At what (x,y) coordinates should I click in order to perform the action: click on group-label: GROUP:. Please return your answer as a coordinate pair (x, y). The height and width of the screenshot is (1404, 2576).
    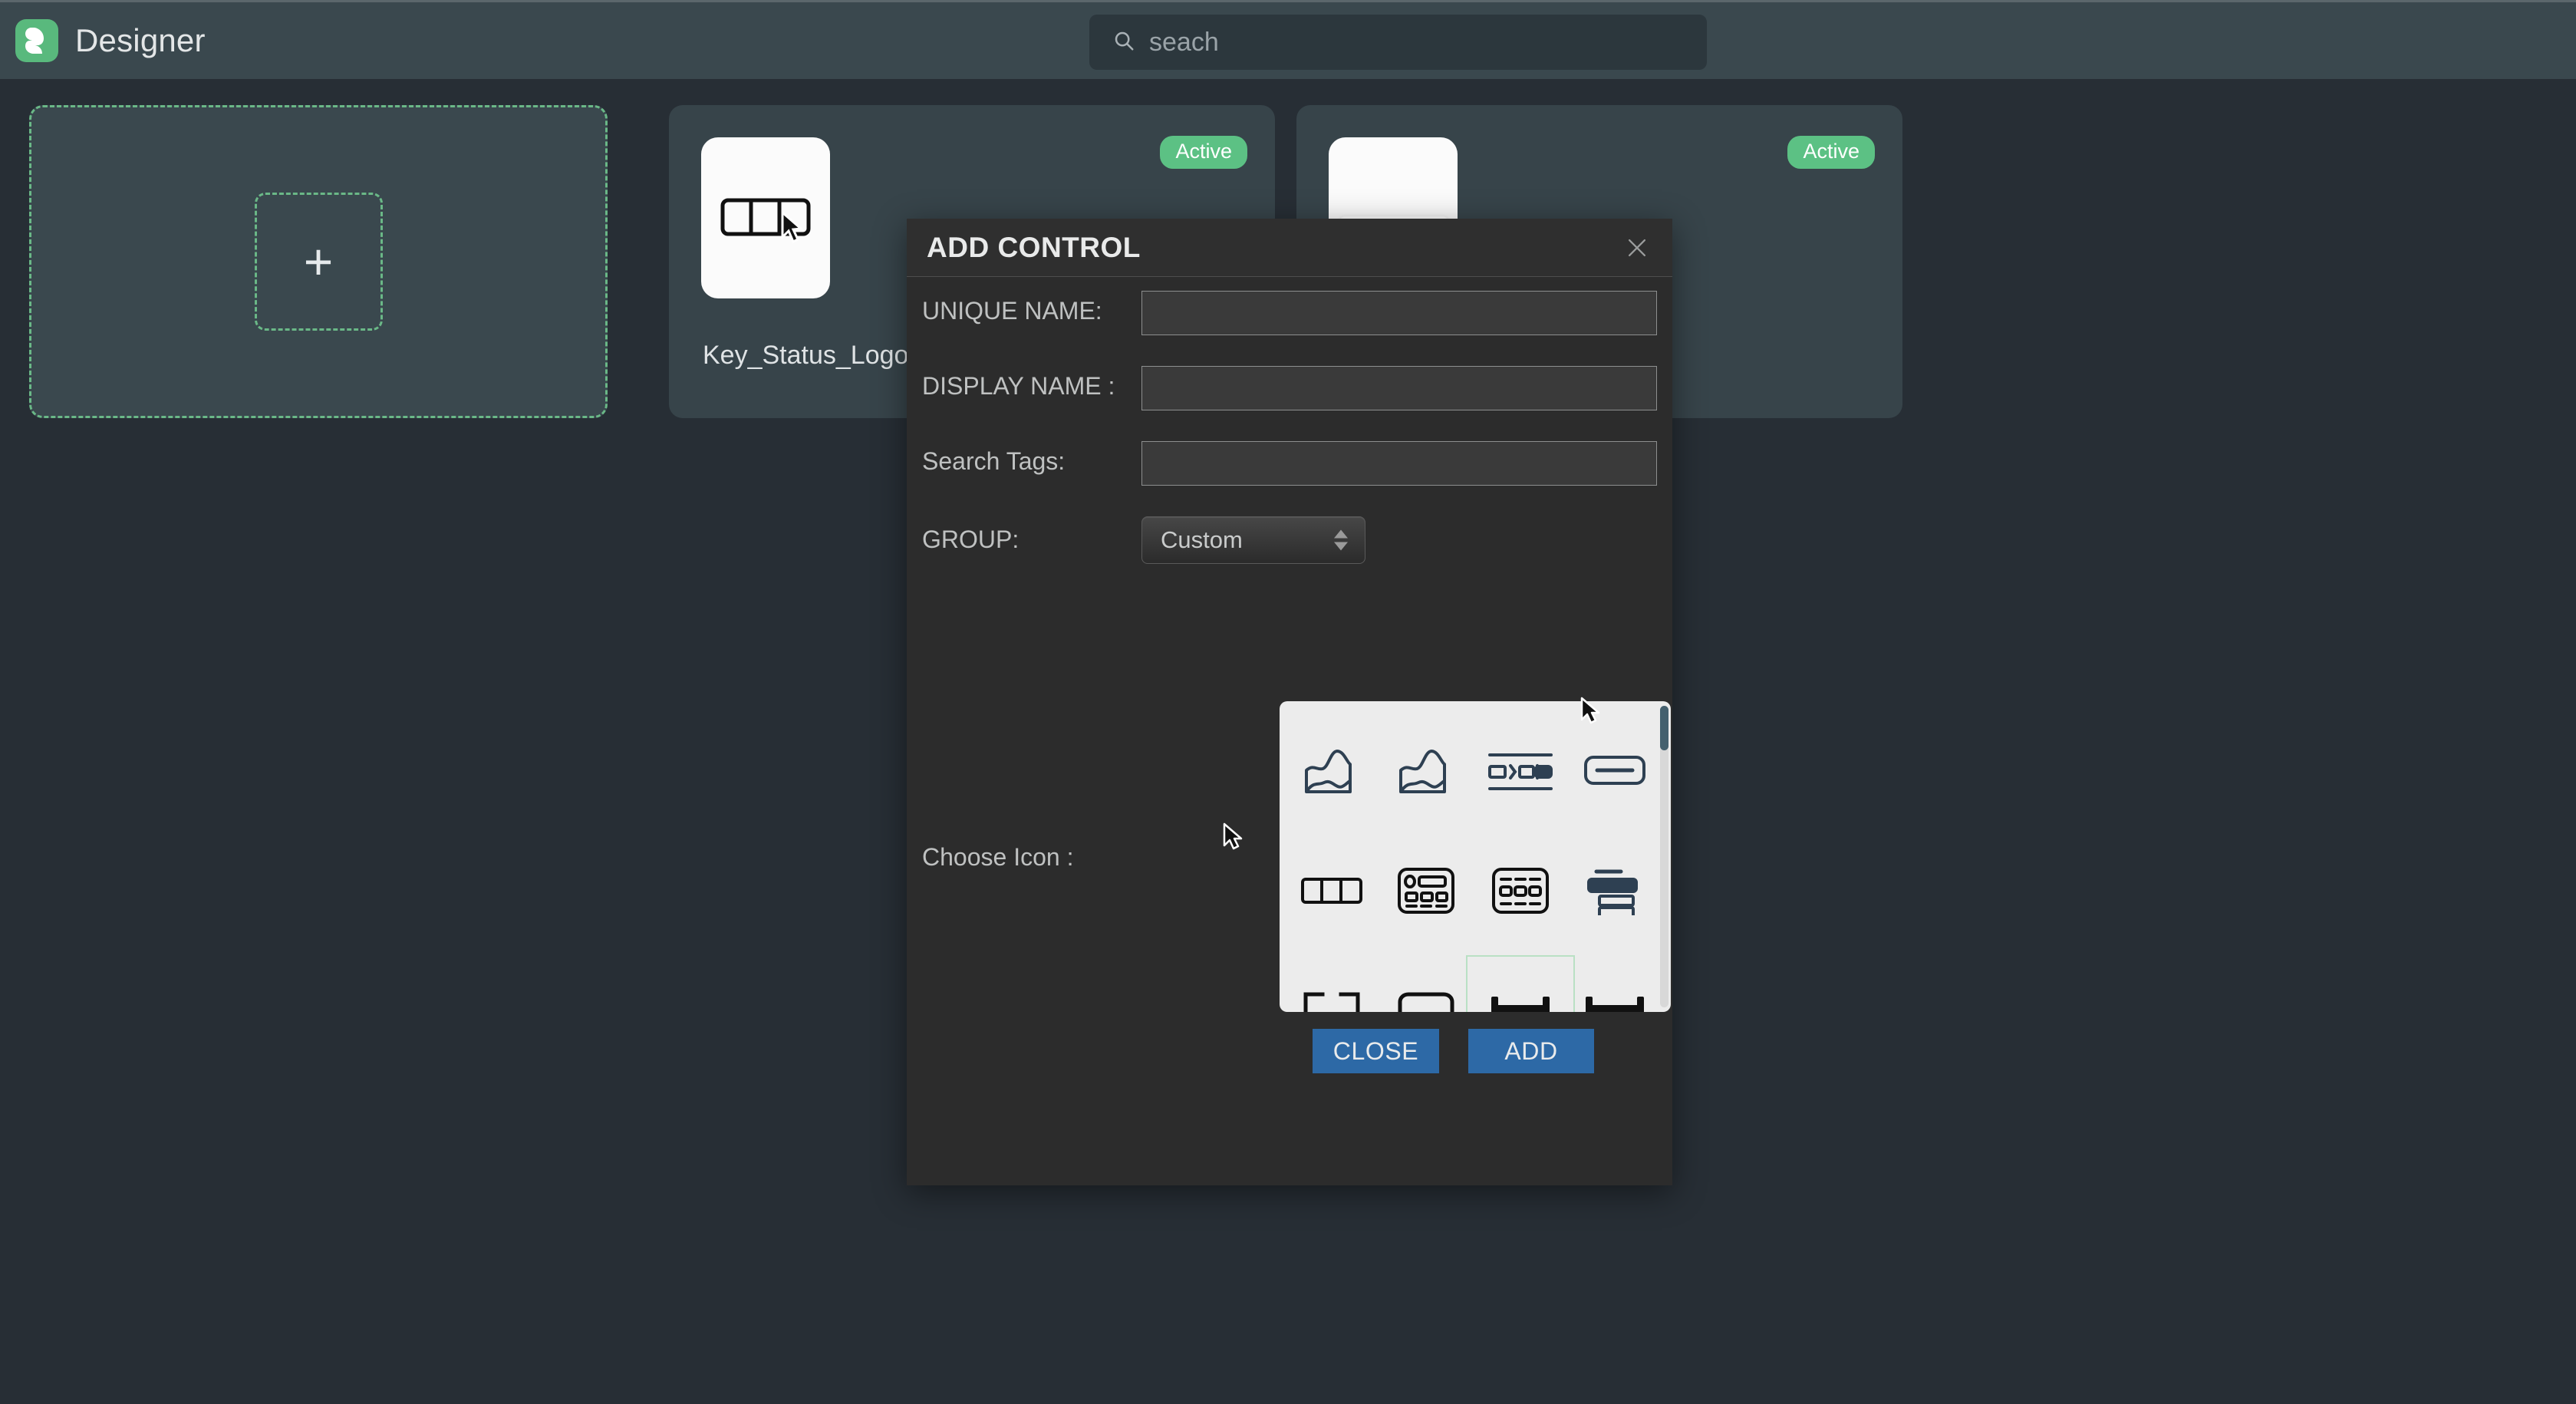
    Looking at the image, I should click on (971, 539).